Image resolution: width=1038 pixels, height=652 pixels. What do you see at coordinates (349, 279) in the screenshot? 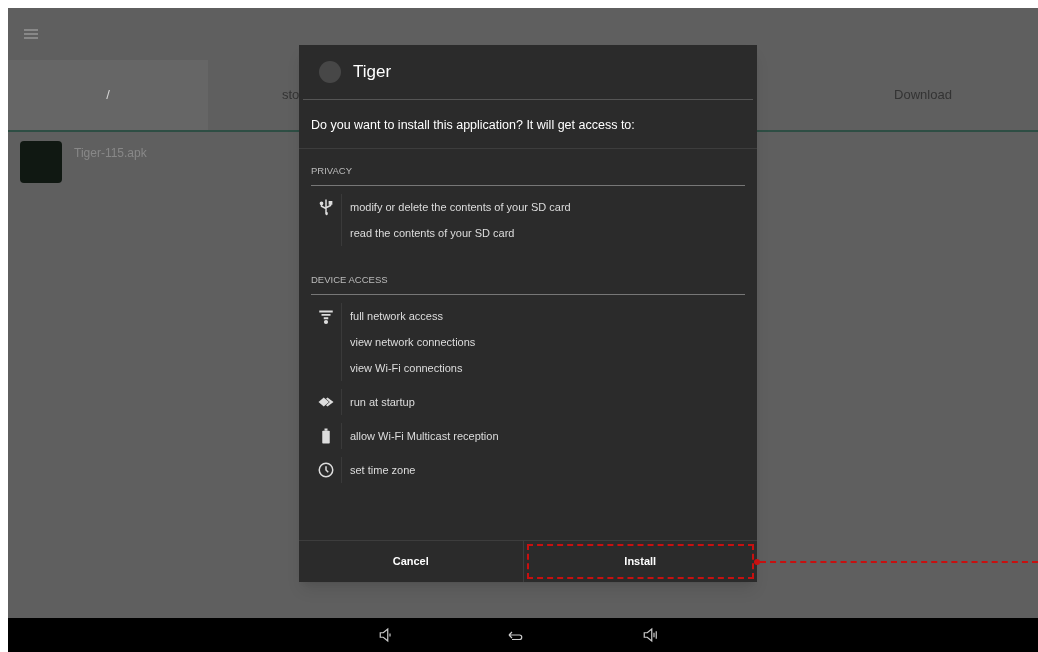
I see `section-header: DEVICE ACCESS` at bounding box center [349, 279].